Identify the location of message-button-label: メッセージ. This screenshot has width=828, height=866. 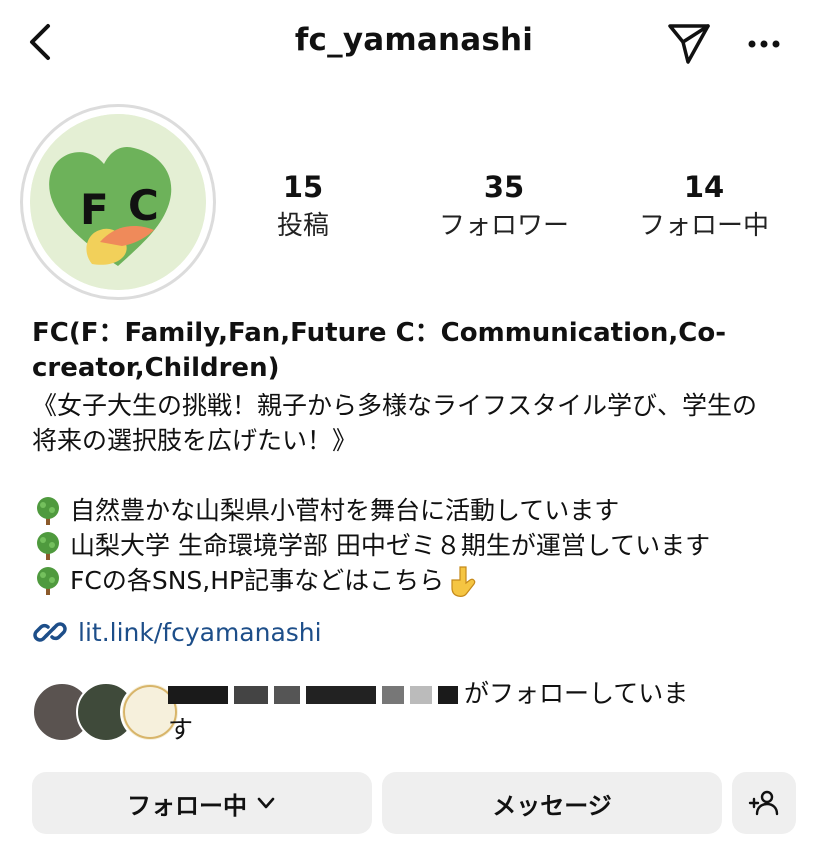
(552, 805).